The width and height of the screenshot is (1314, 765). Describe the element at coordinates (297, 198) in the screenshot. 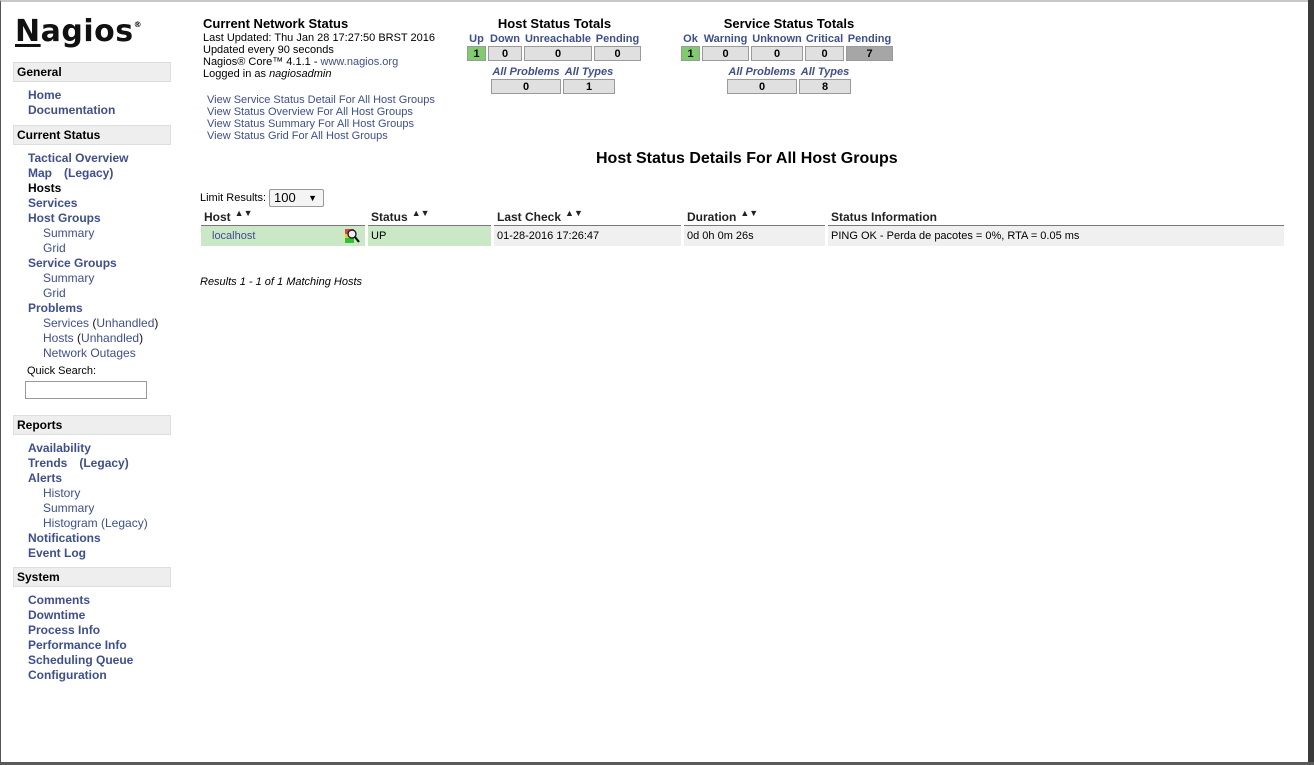

I see `limit-results-select: 100 ▼` at that location.